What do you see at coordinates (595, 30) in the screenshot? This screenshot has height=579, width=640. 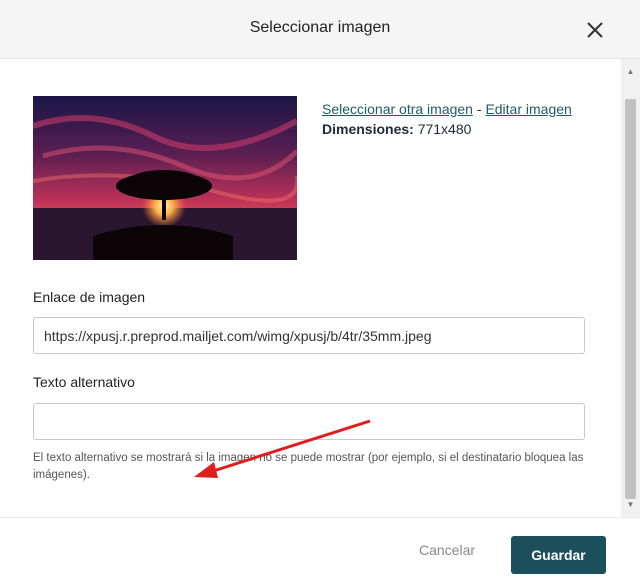 I see `close-icon` at bounding box center [595, 30].